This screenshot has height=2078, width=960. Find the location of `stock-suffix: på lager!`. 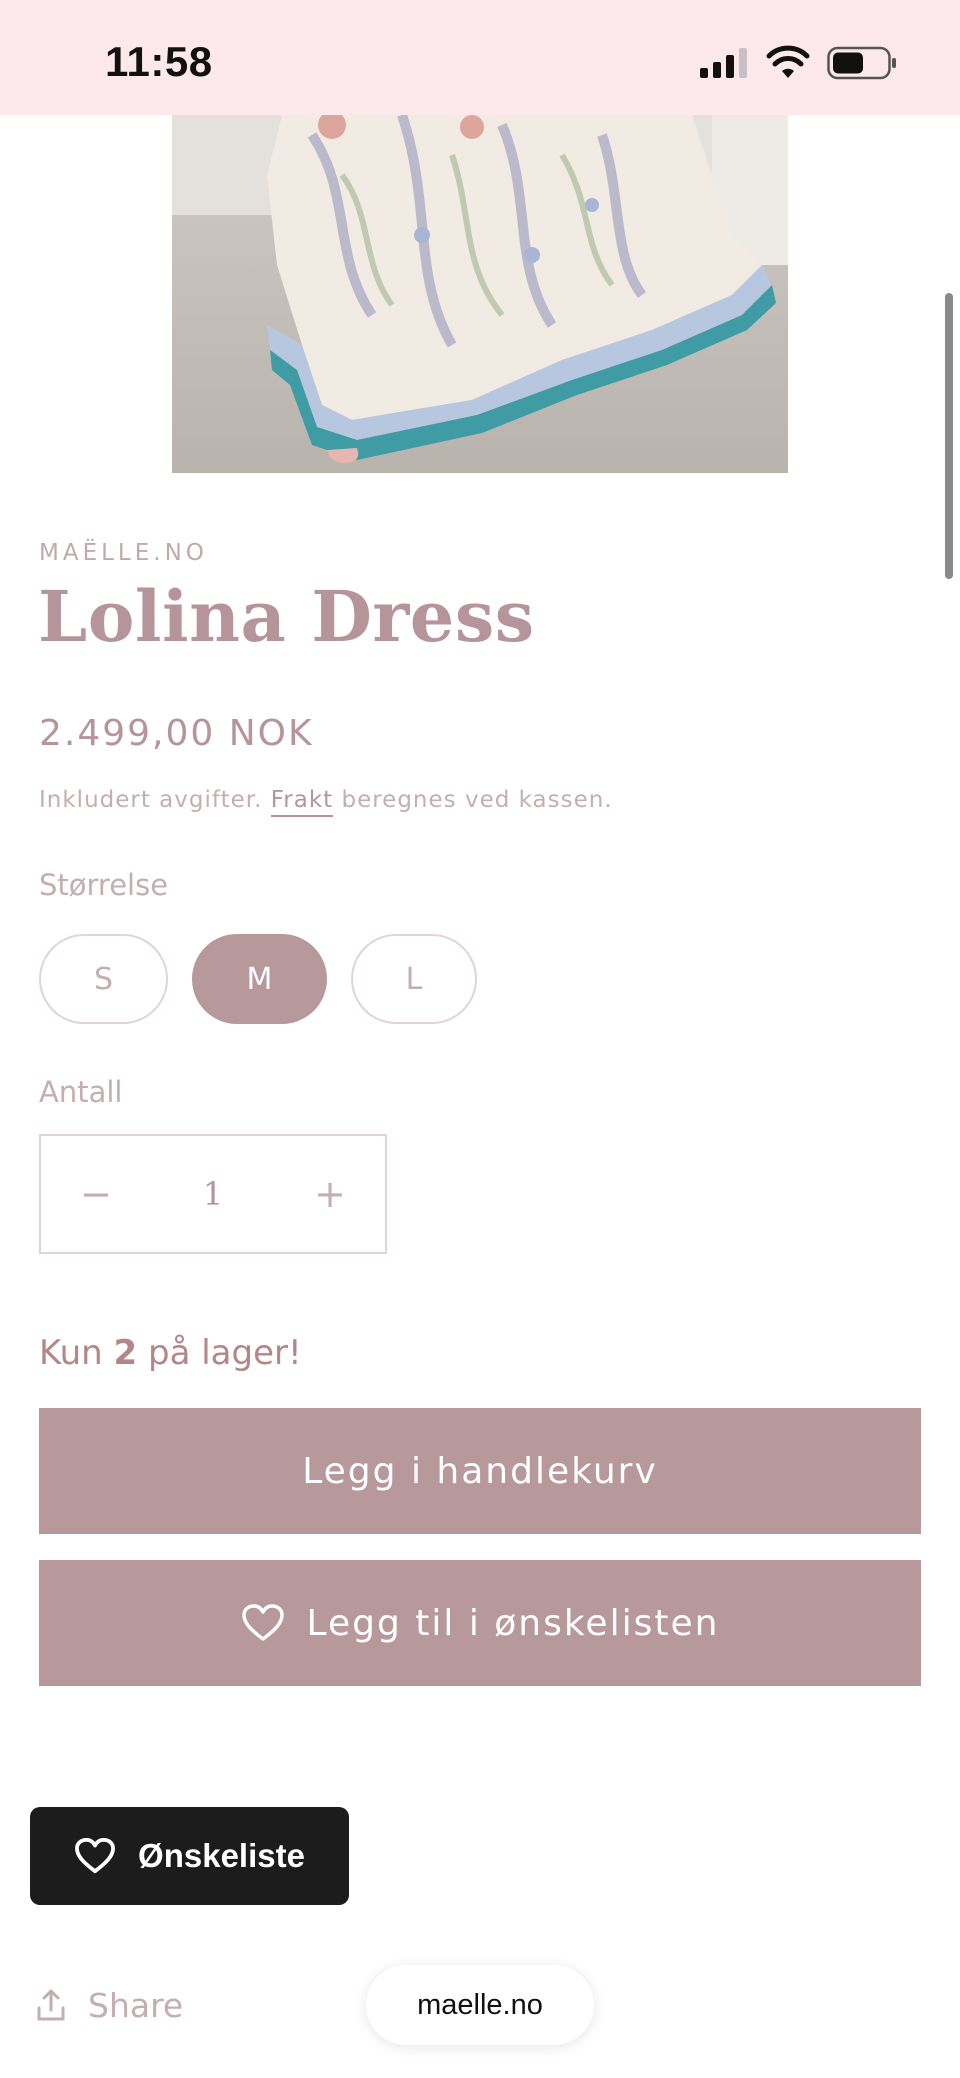

stock-suffix: på lager! is located at coordinates (225, 1353).